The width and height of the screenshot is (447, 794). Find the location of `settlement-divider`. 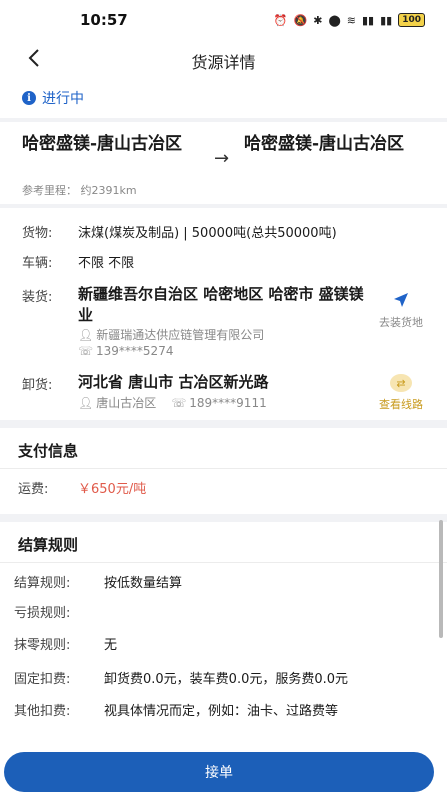

settlement-divider is located at coordinates (223, 562).